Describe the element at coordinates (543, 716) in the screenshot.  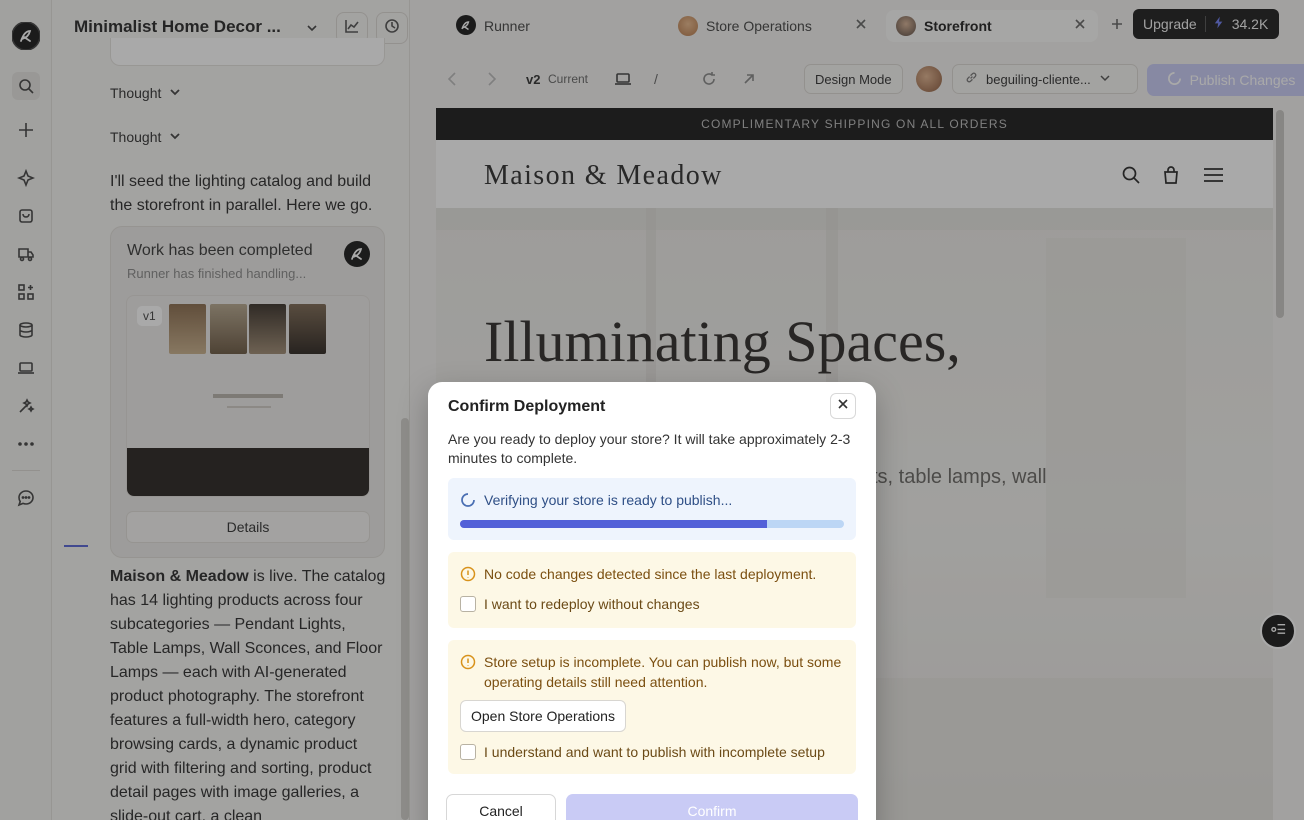
I see `open-store-operations-button: Open Store Operations` at that location.